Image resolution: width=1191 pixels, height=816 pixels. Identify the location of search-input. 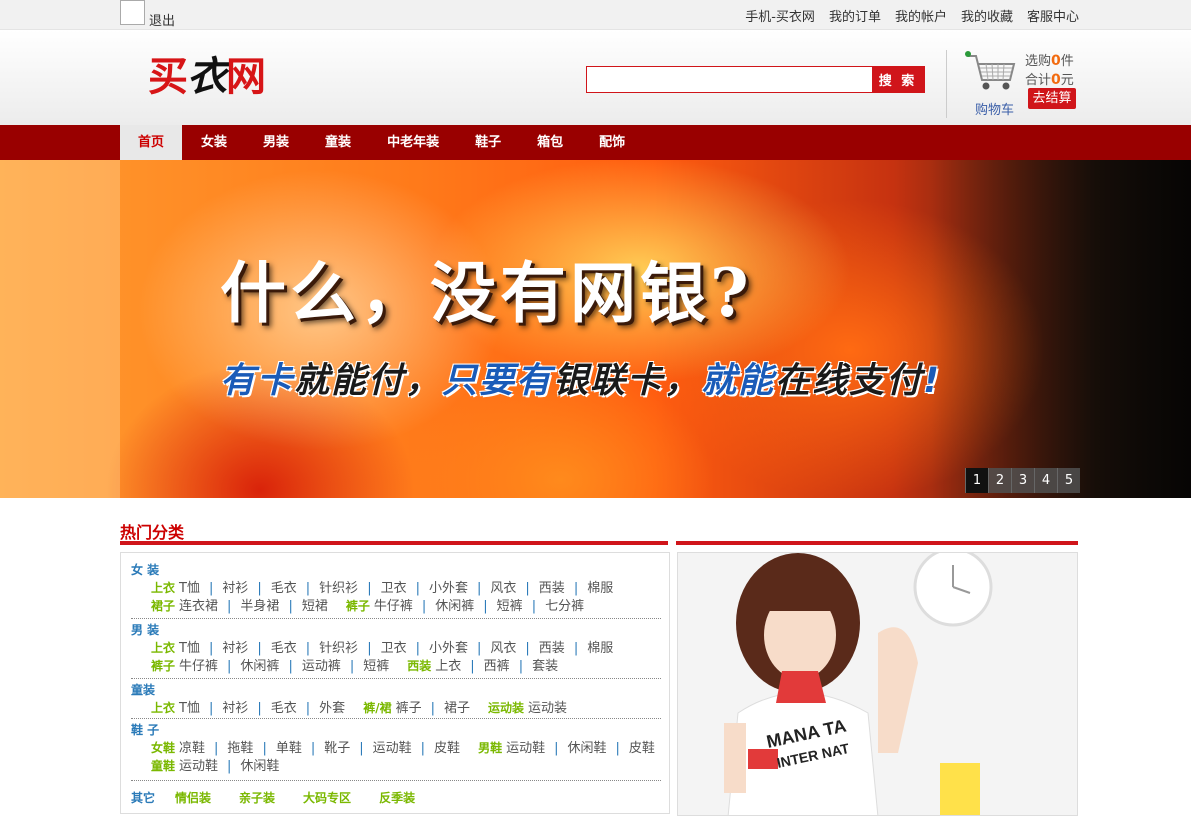
(730, 79).